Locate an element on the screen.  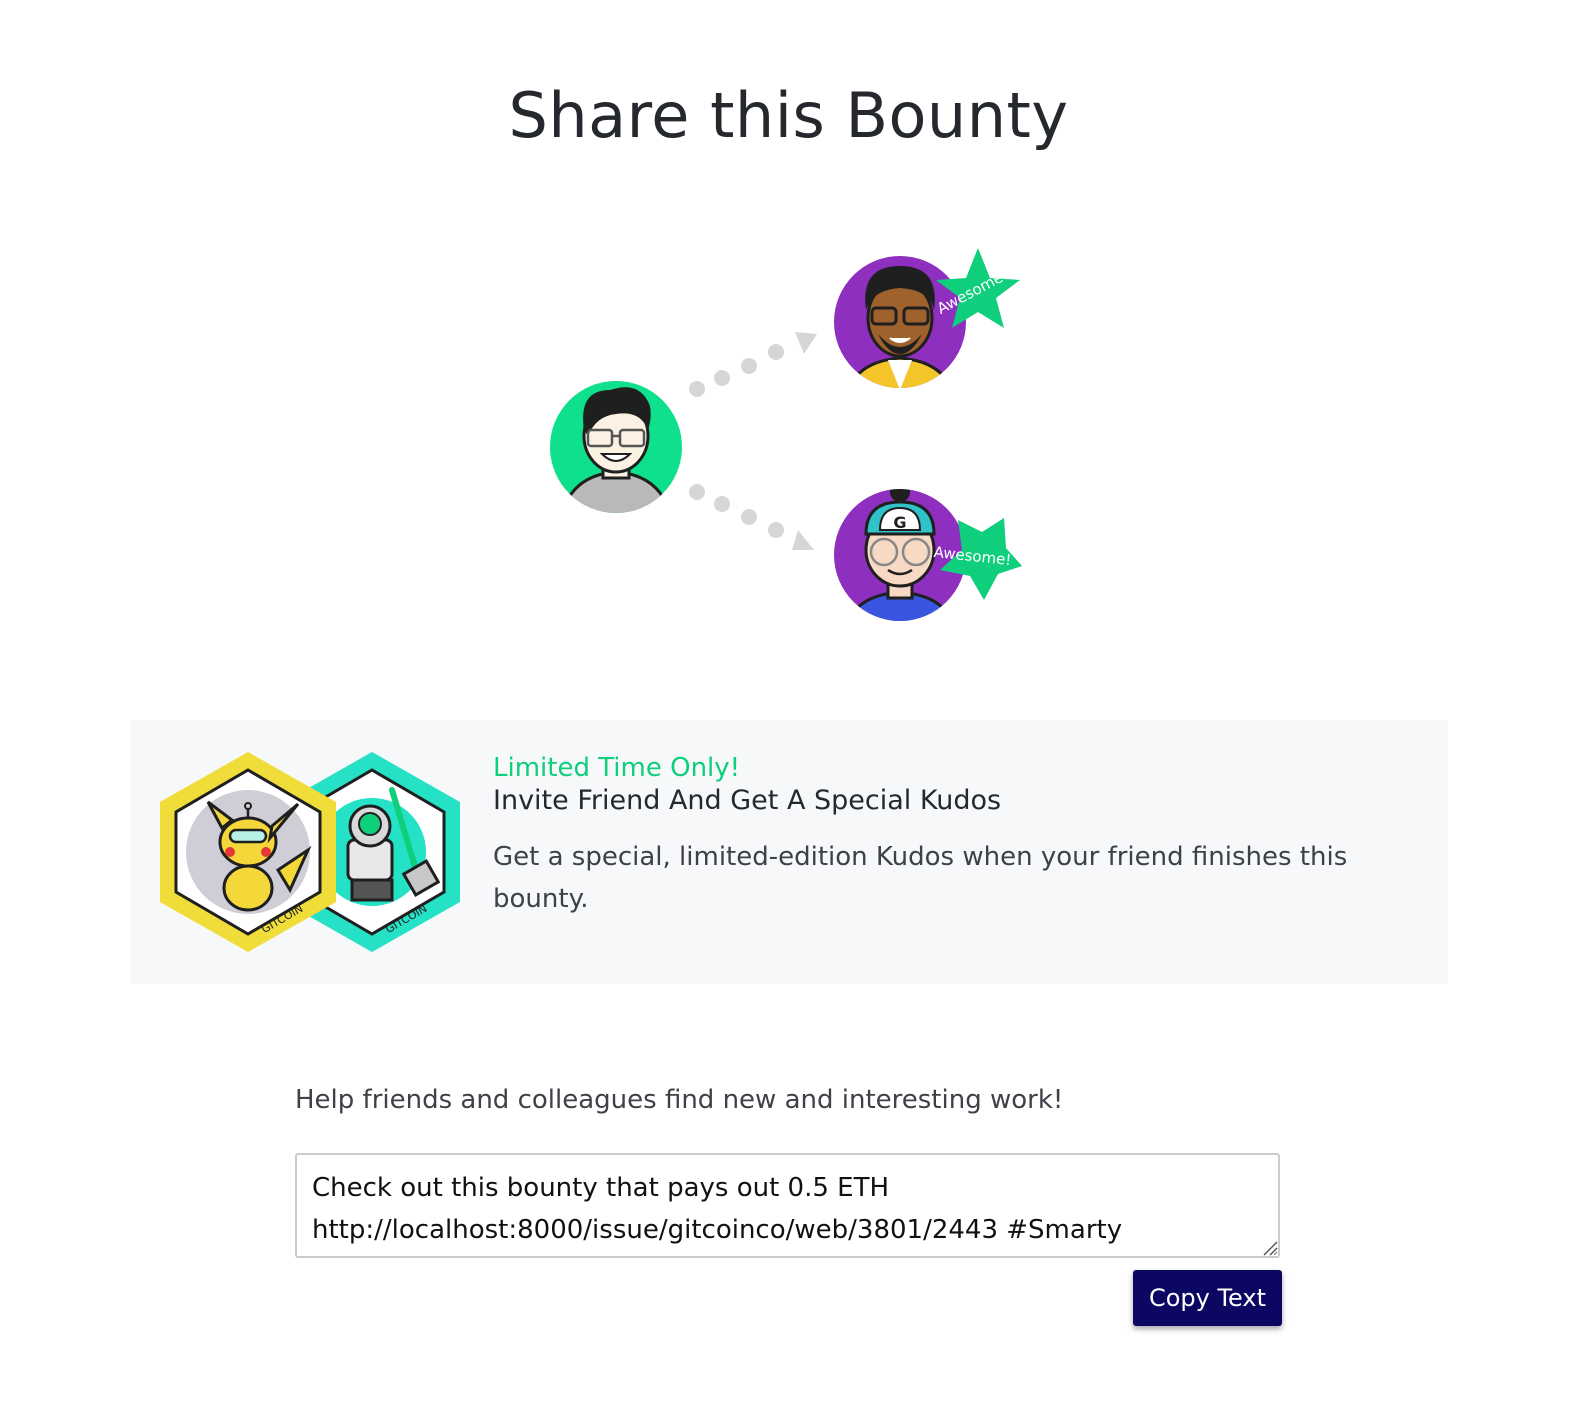
dotted-arrow-up is located at coordinates (753, 364).